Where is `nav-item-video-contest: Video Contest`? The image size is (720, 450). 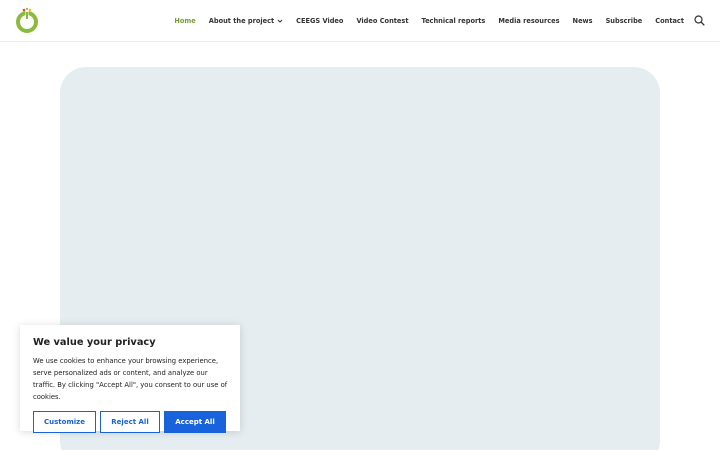 nav-item-video-contest: Video Contest is located at coordinates (382, 21).